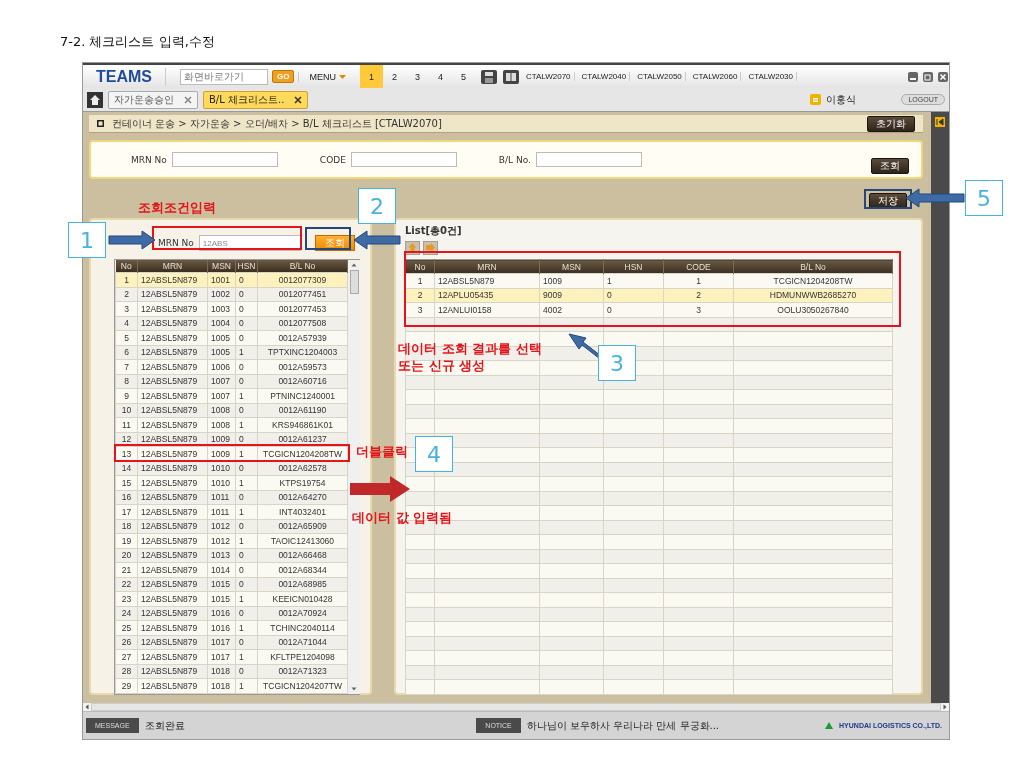  Describe the element at coordinates (221, 337) in the screenshot. I see `table-cell: 1005` at that location.